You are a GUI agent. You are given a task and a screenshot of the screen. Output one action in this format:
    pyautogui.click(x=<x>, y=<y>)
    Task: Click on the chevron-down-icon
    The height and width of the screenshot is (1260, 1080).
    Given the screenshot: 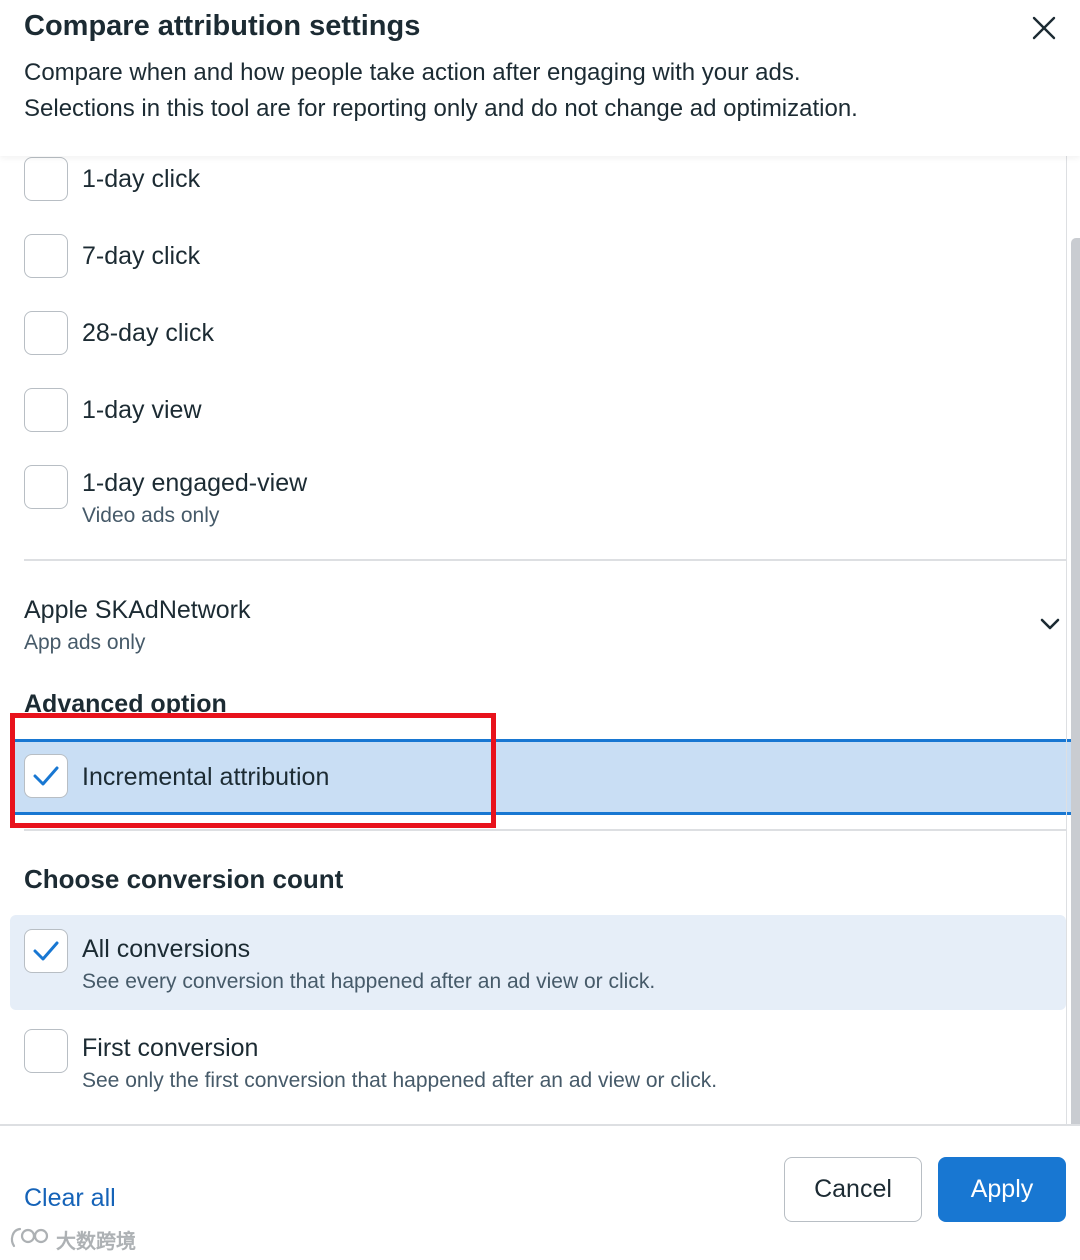 What is the action you would take?
    pyautogui.click(x=1050, y=624)
    